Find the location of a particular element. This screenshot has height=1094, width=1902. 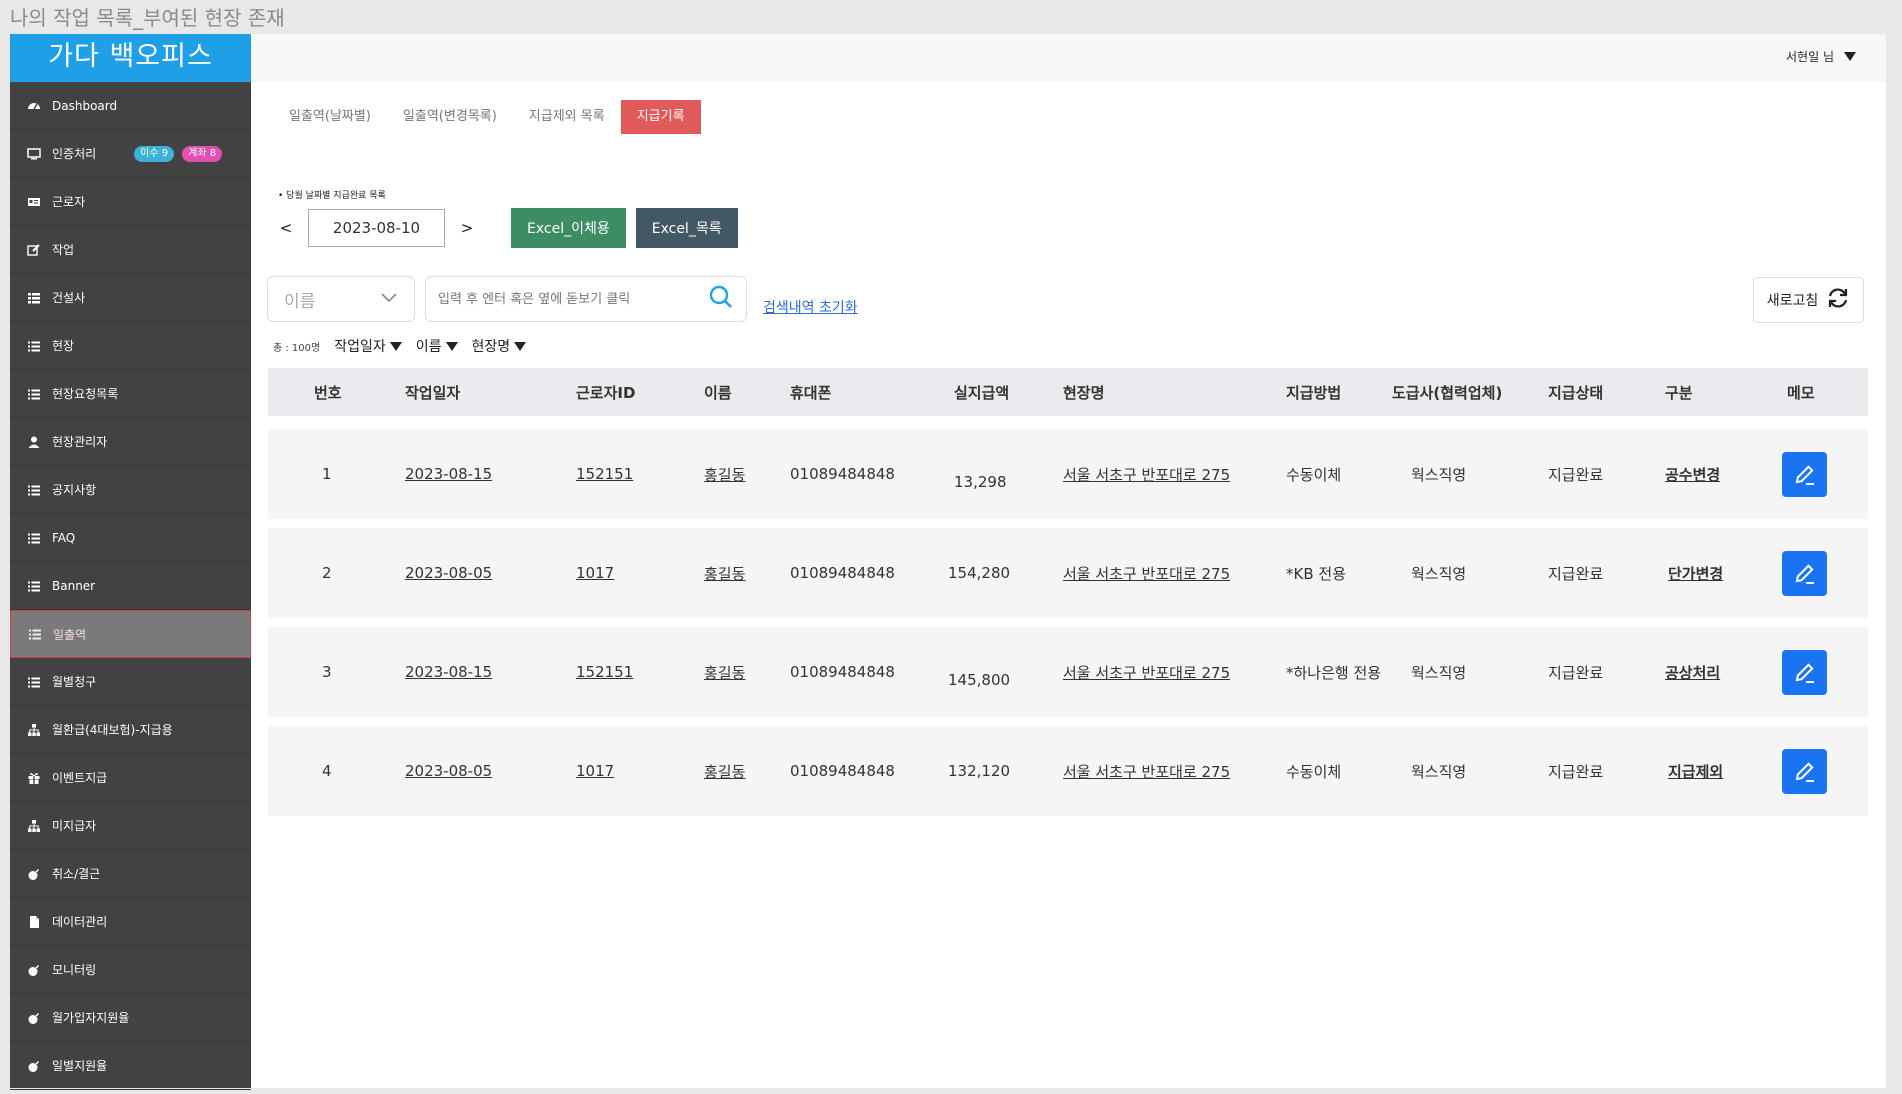

user-menu: 서현일 님 is located at coordinates (1821, 56).